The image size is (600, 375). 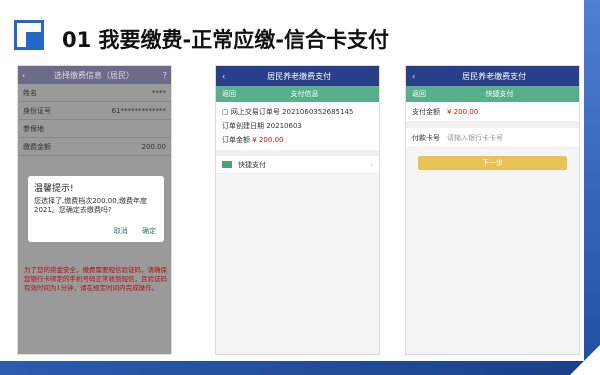 What do you see at coordinates (138, 110) in the screenshot?
I see `field-id-value: 61*************` at bounding box center [138, 110].